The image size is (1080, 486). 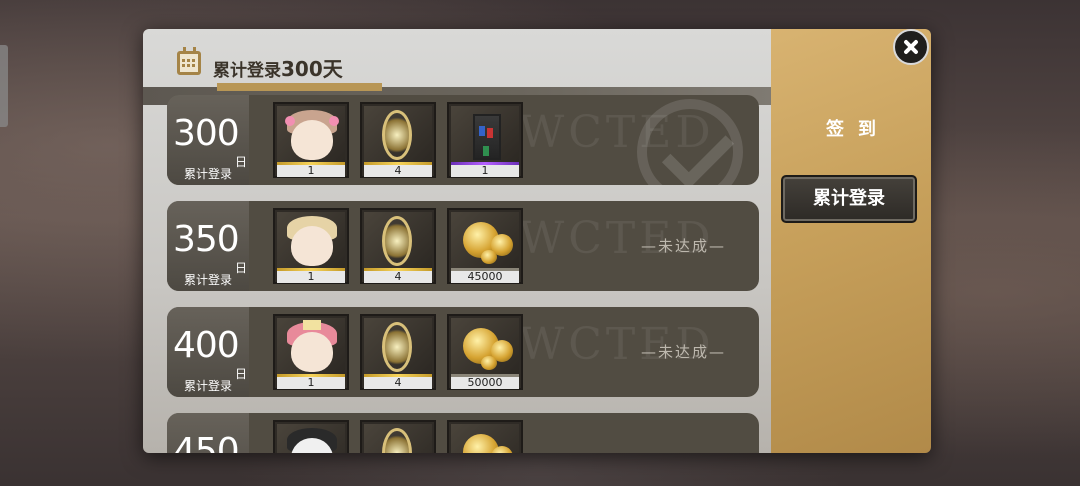 I want to click on item-count: 45000, so click(x=485, y=277).